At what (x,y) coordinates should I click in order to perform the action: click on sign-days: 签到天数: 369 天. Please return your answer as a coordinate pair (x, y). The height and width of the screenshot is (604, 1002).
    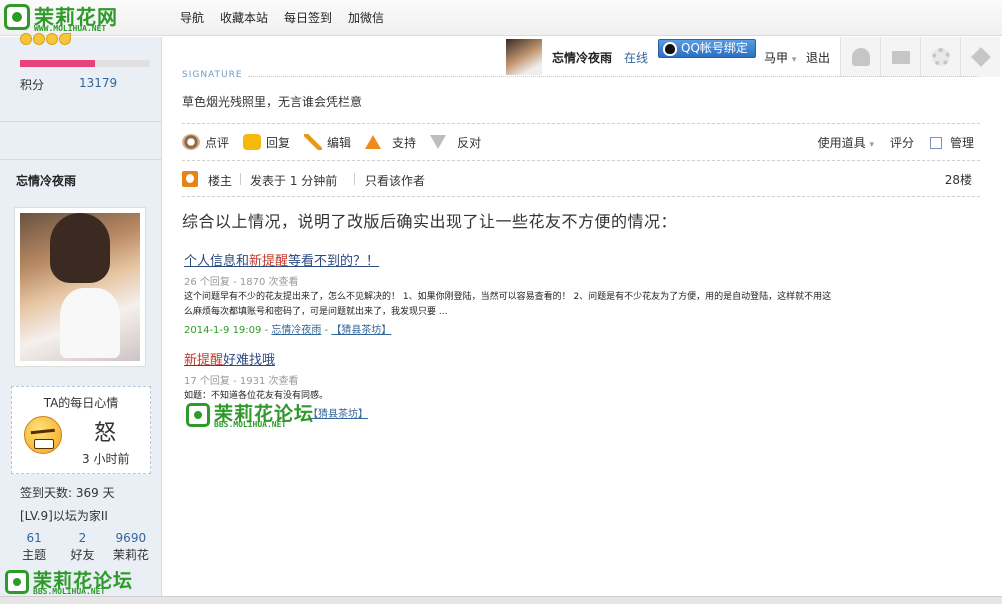
    Looking at the image, I should click on (67, 493).